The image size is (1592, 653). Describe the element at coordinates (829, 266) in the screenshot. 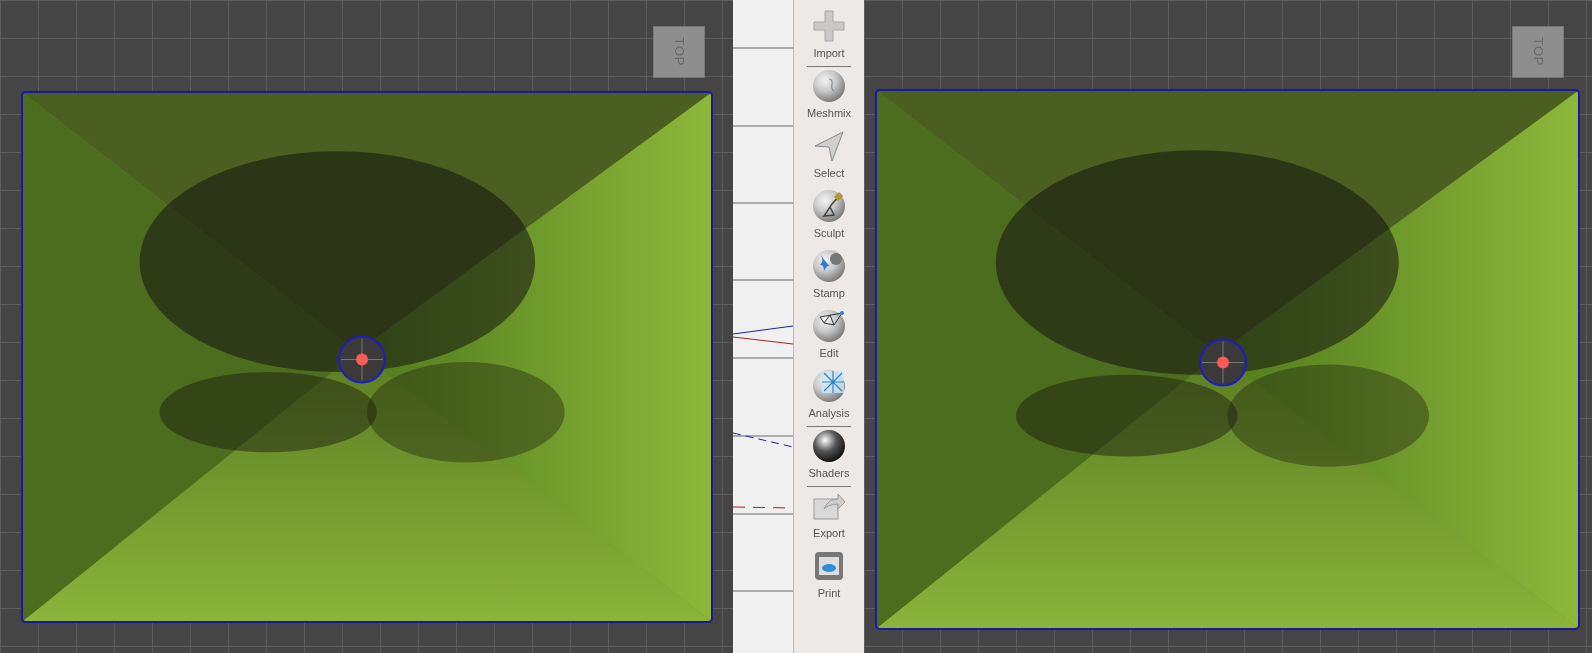

I see `stamp-tool-icon` at that location.